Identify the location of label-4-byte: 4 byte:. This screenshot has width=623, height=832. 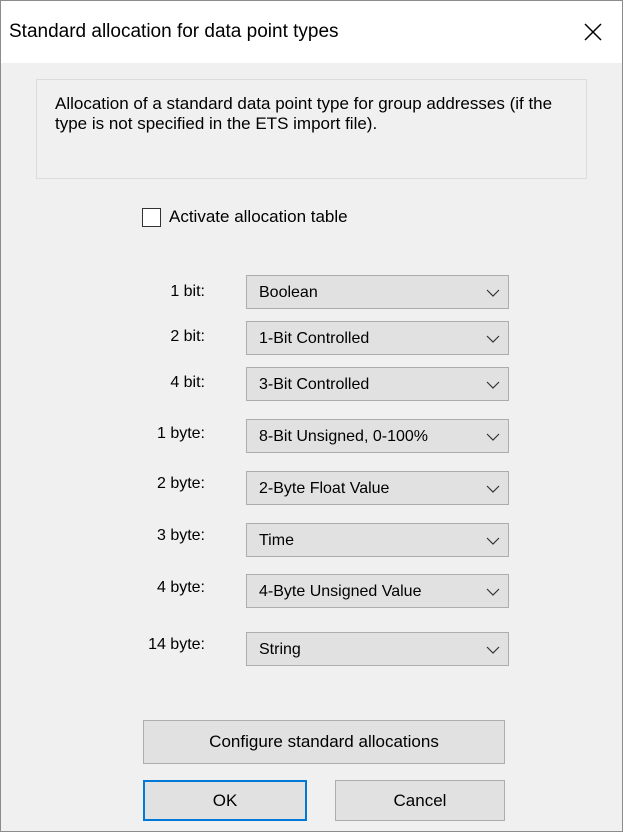
(180, 587).